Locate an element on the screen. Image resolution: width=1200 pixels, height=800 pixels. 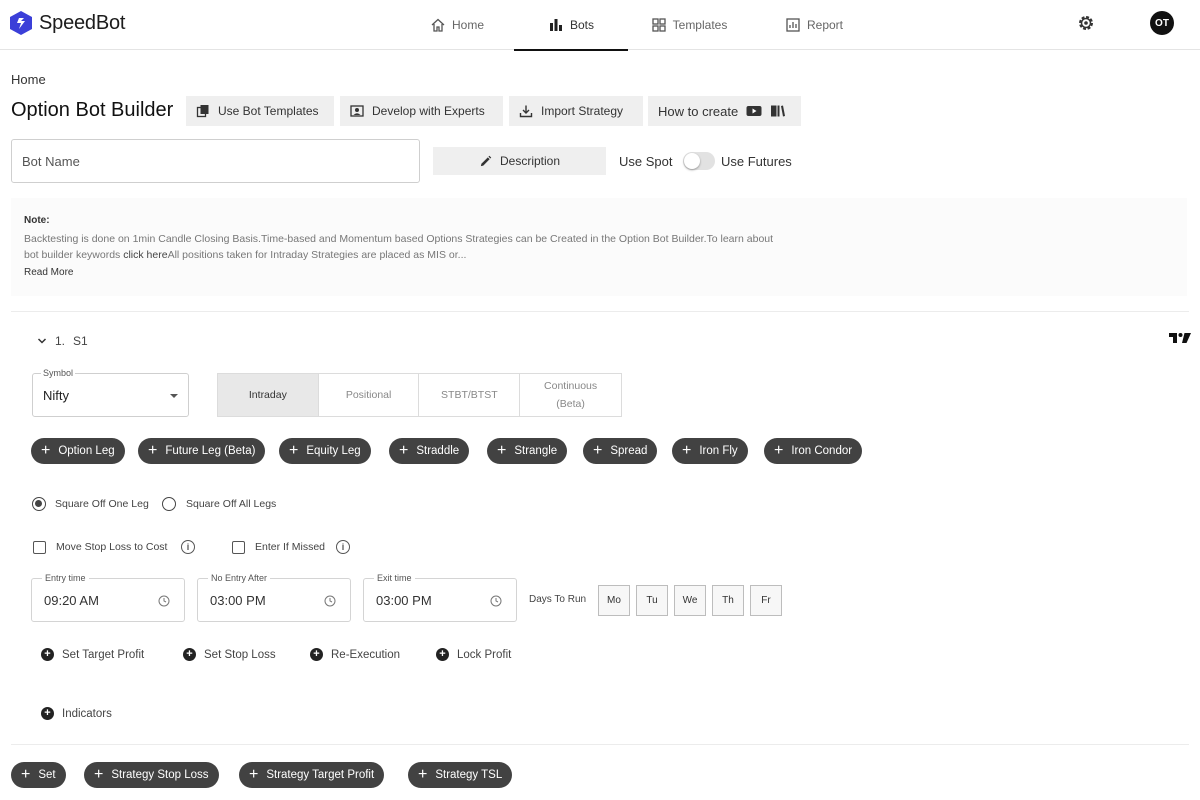
mode-intraday: Intraday is located at coordinates (268, 395).